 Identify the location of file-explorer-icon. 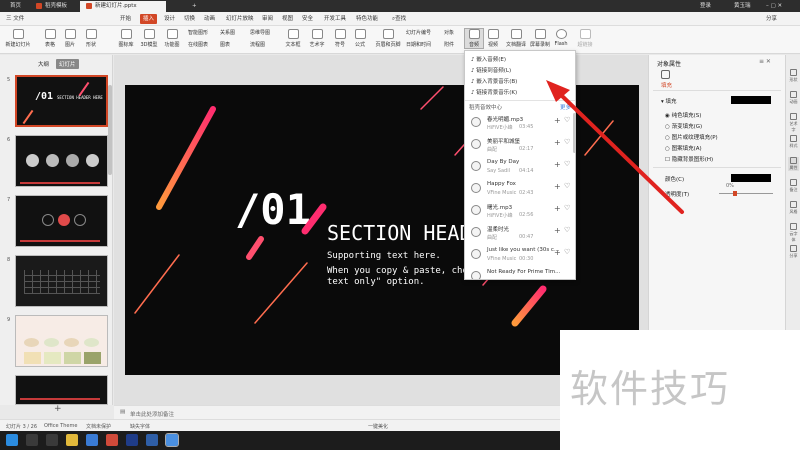
(72, 440).